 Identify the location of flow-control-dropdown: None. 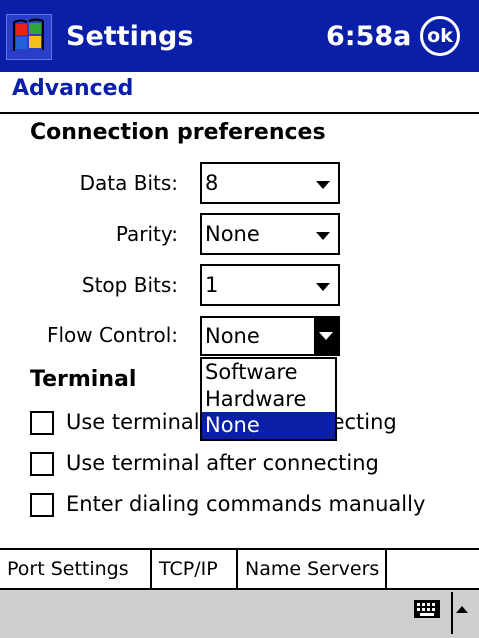
(270, 336).